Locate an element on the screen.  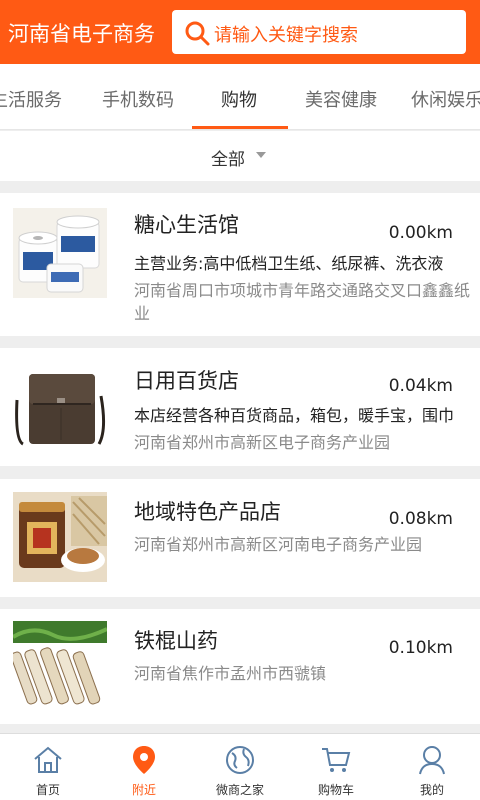
filter-label: 全部 is located at coordinates (228, 160).